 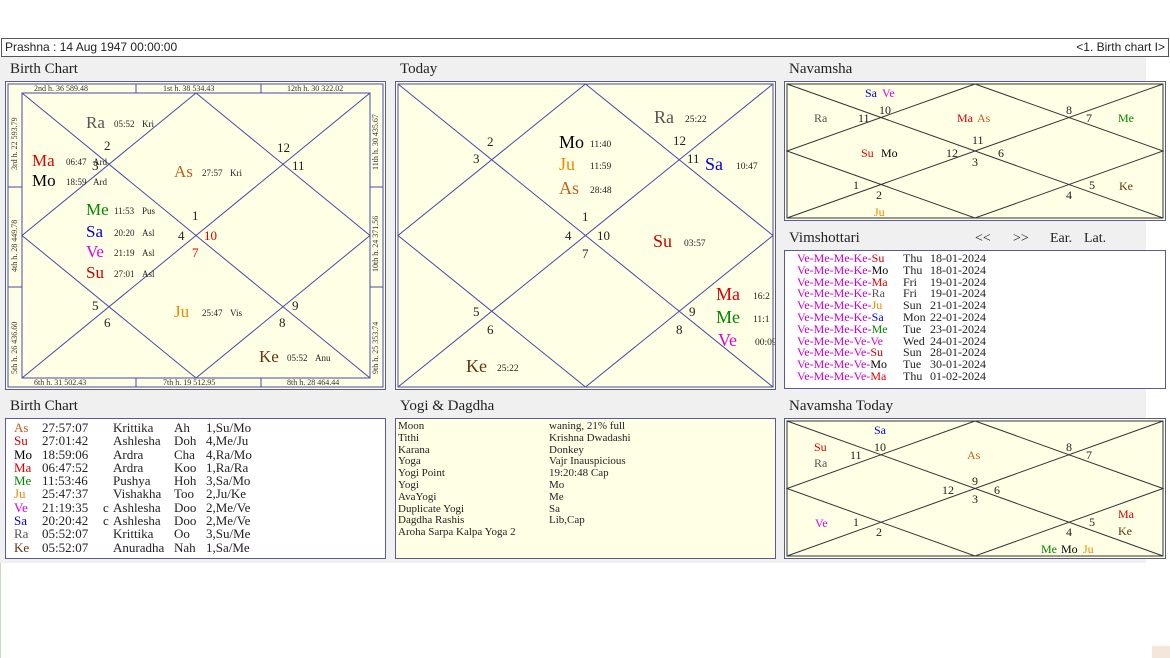 I want to click on house-number-7: 7, so click(x=195, y=252).